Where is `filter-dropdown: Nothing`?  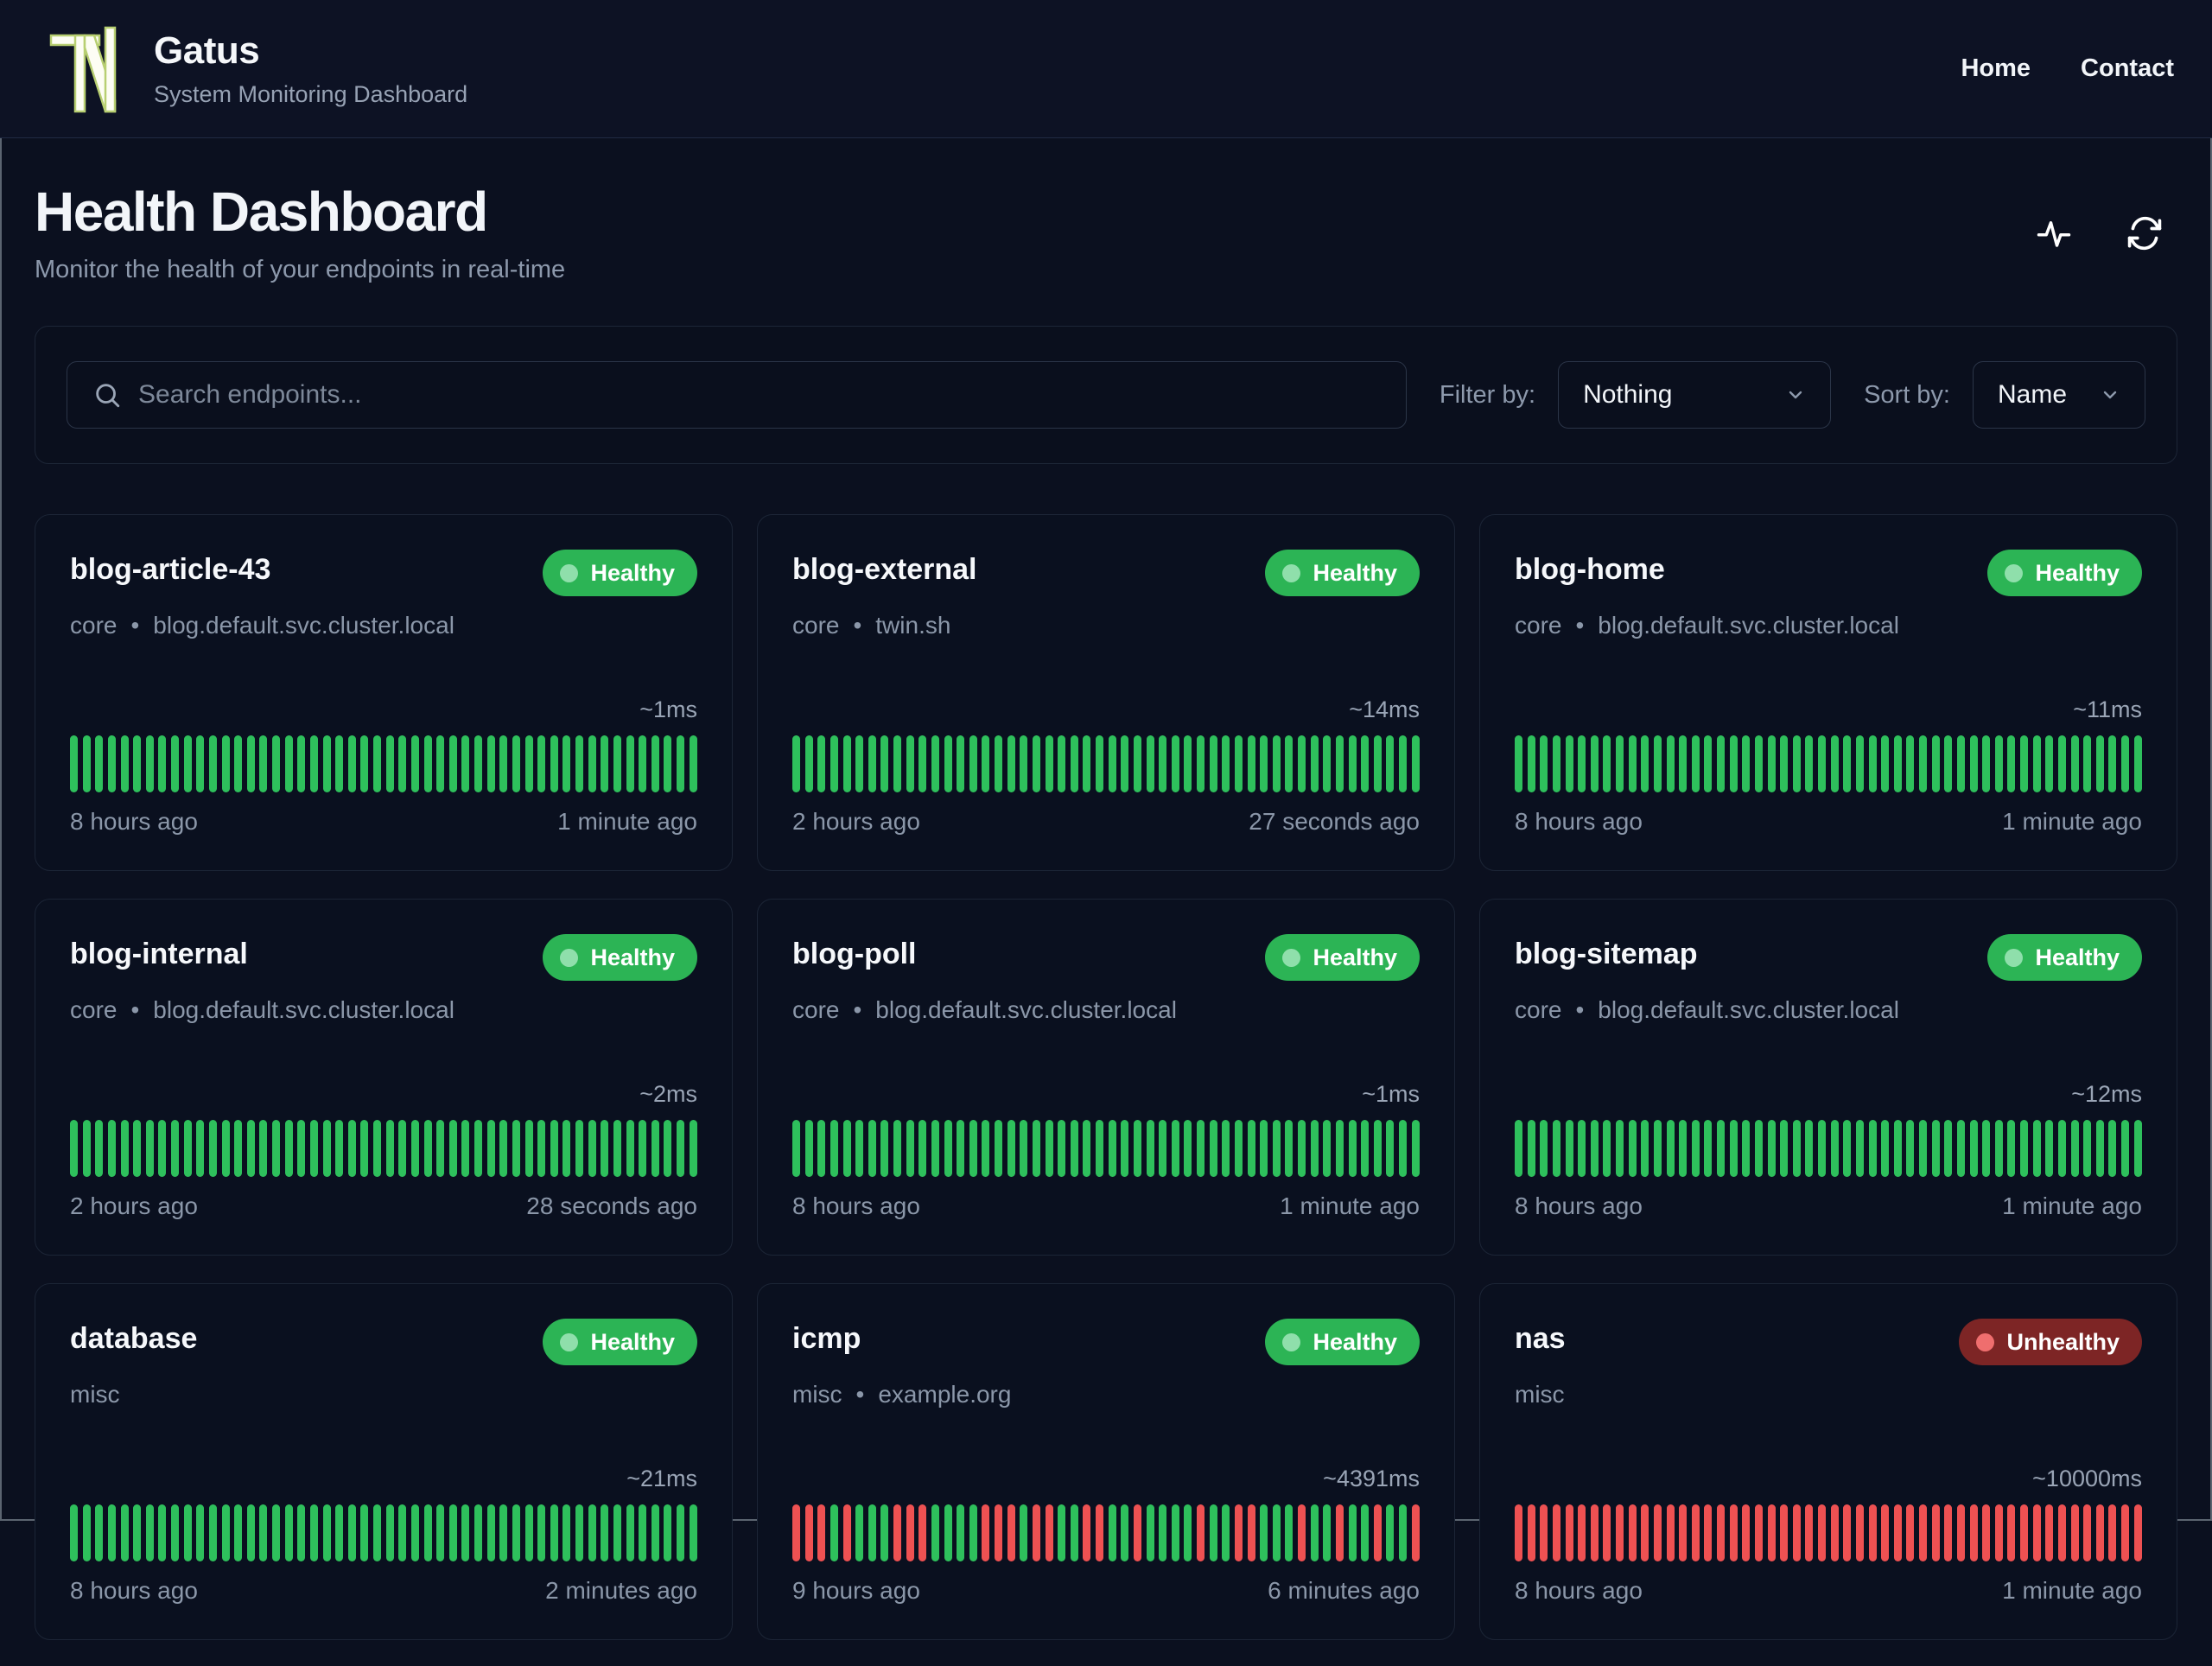 filter-dropdown: Nothing is located at coordinates (1695, 395).